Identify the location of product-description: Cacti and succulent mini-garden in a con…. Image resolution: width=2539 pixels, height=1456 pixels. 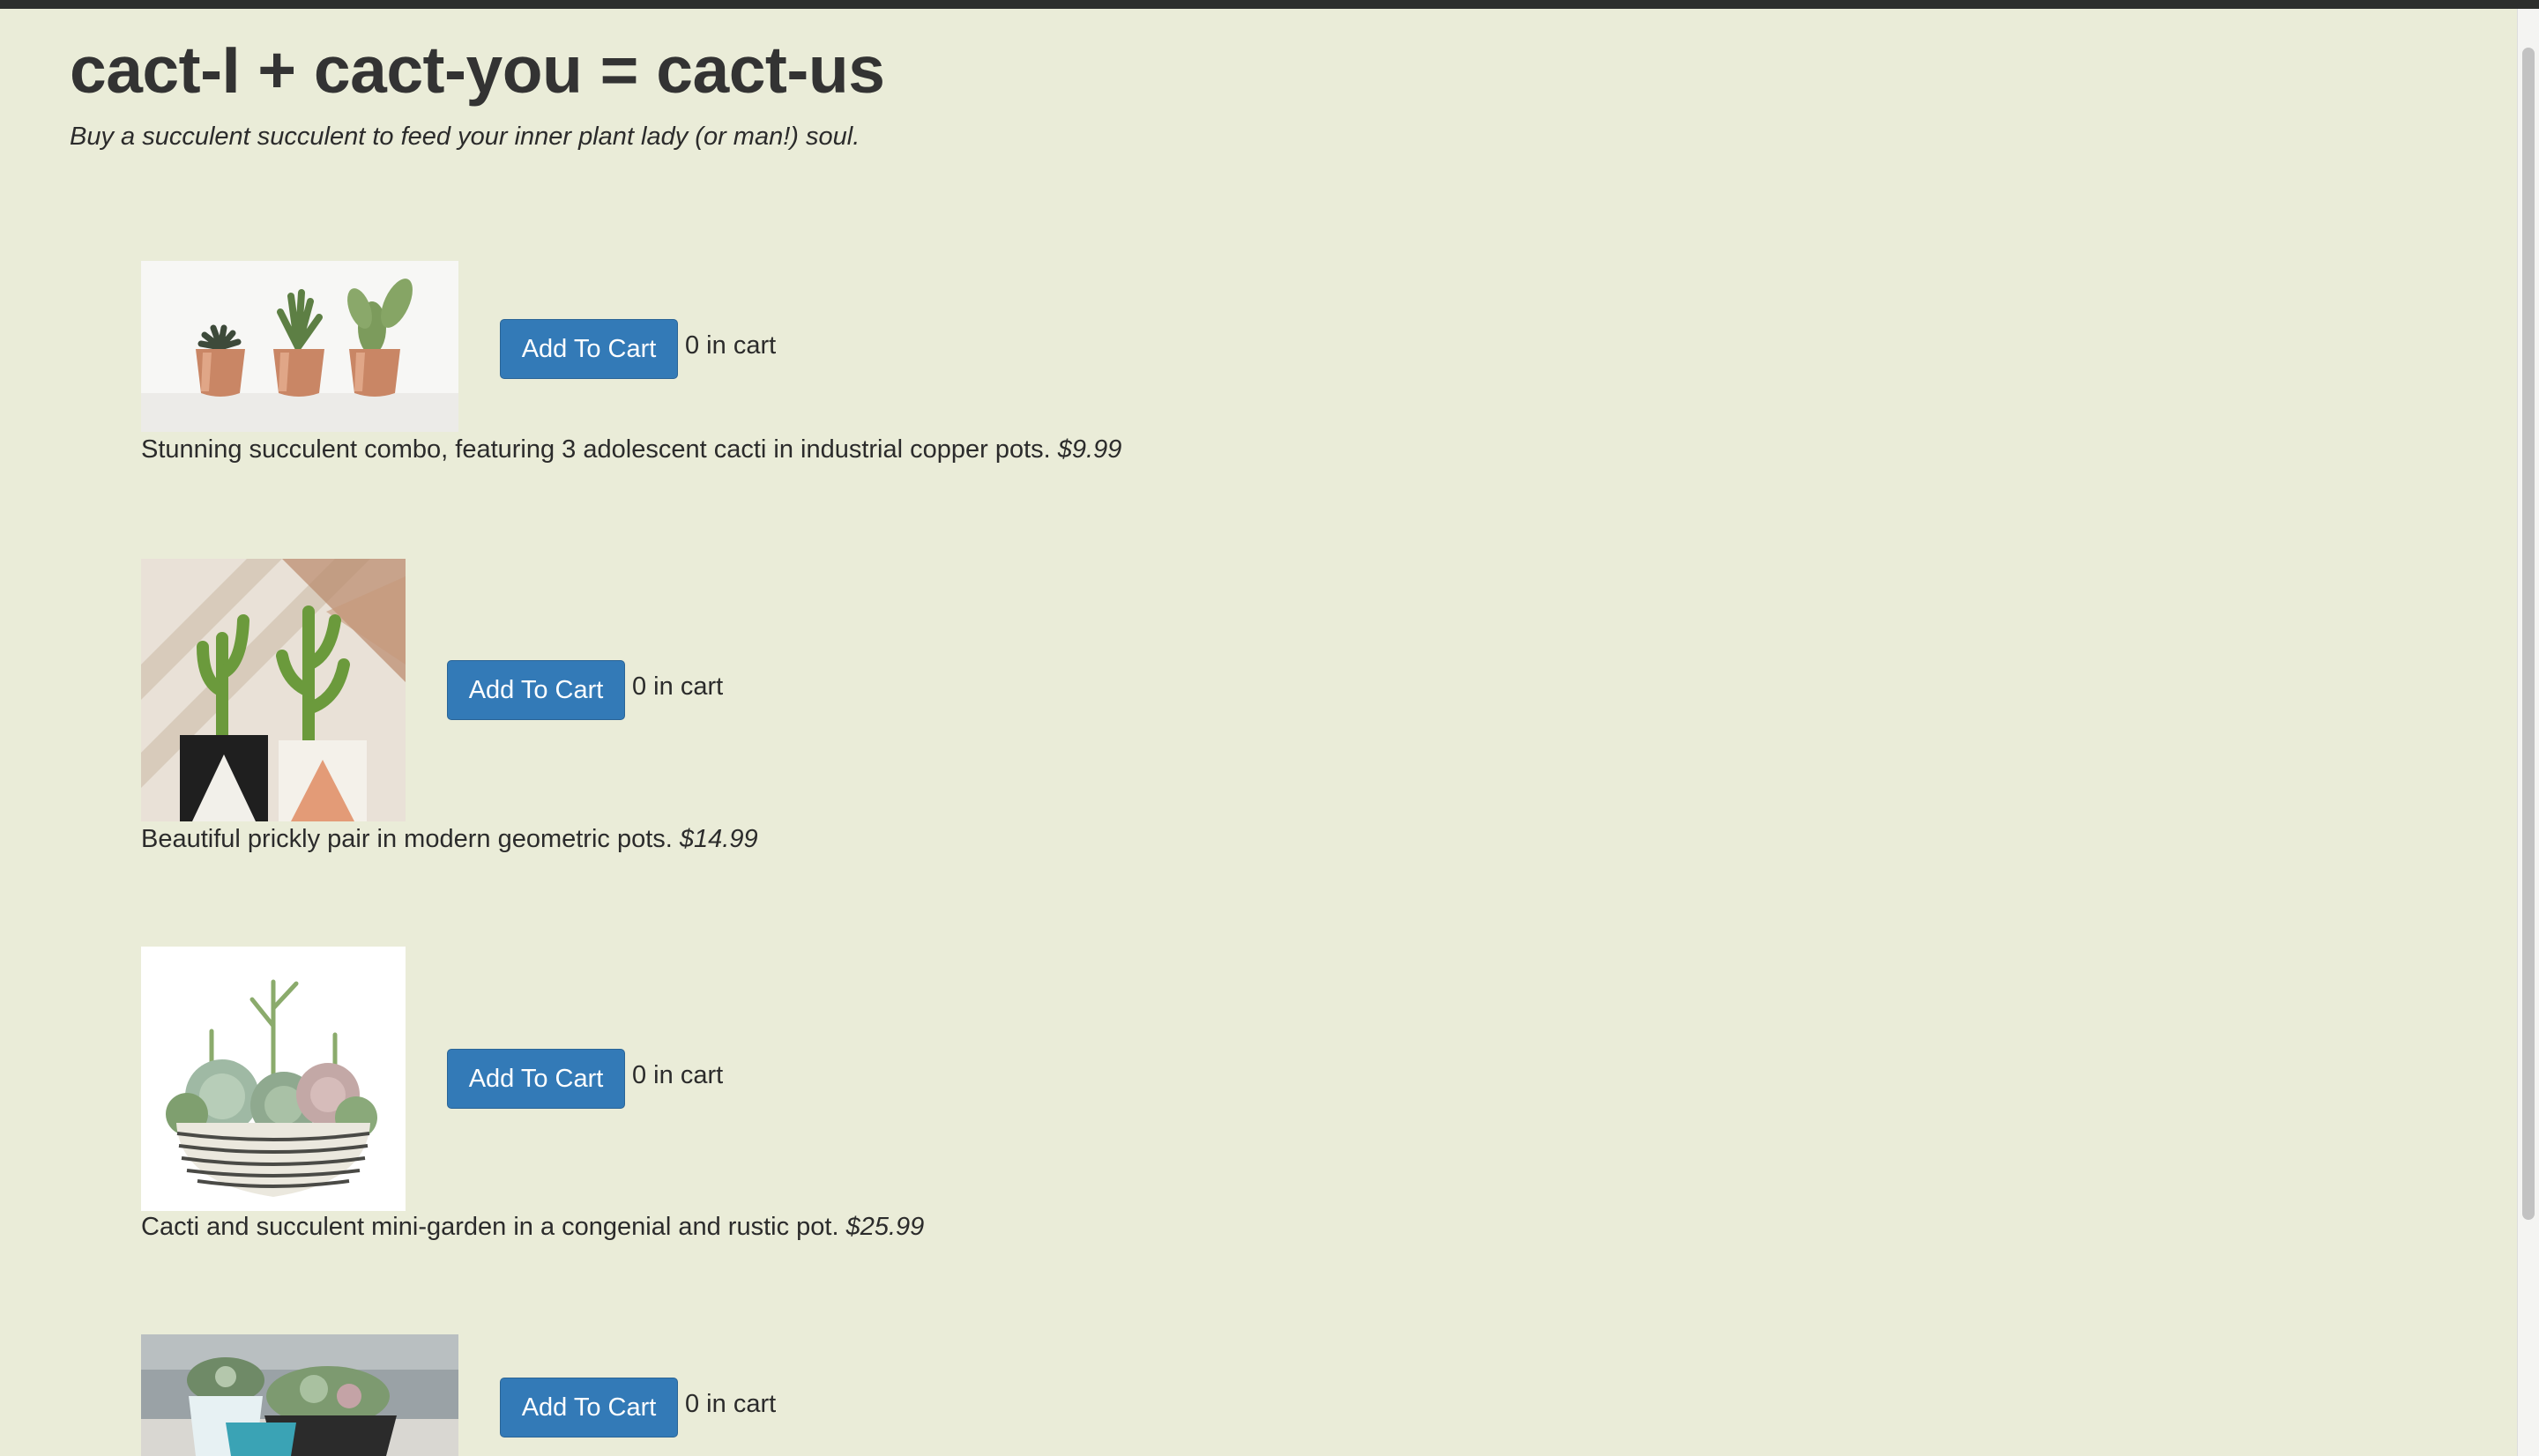
(532, 1227).